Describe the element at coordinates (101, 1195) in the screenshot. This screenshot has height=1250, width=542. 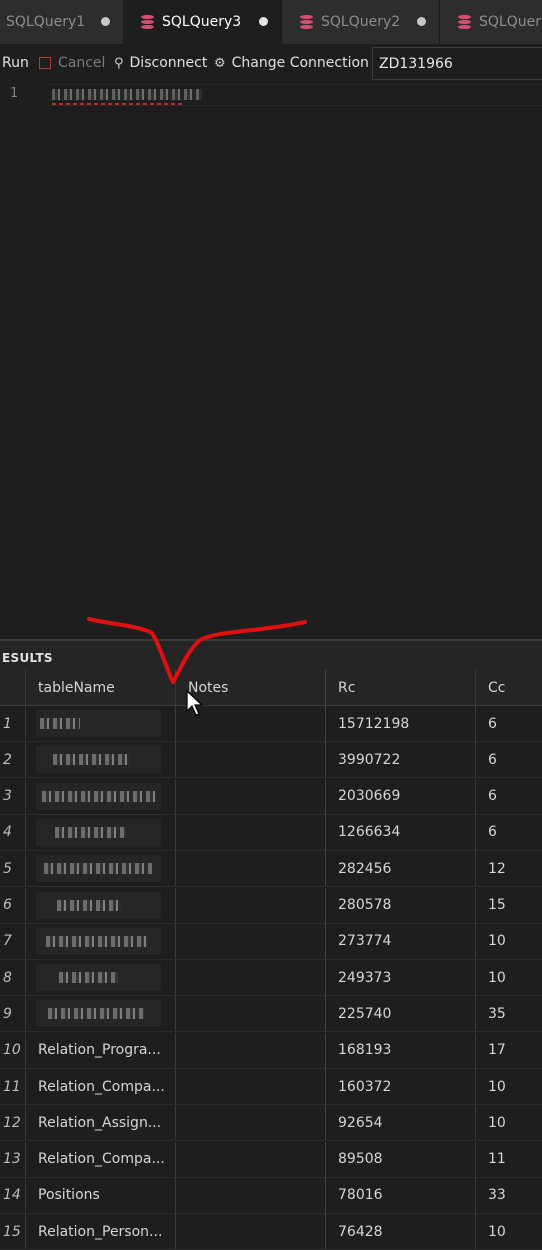
I see `cell-tablename: Positions` at that location.